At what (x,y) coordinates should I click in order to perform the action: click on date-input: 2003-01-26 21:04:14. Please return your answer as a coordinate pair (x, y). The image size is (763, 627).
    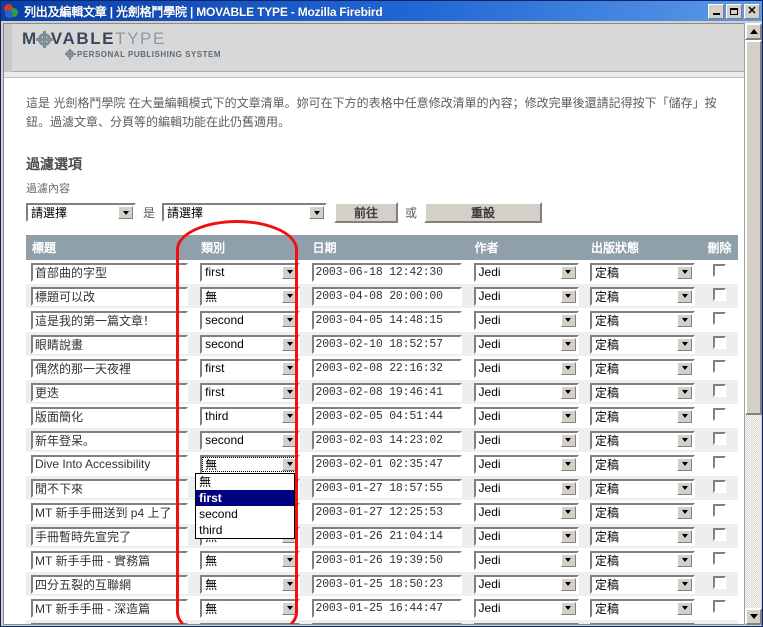
    Looking at the image, I should click on (386, 536).